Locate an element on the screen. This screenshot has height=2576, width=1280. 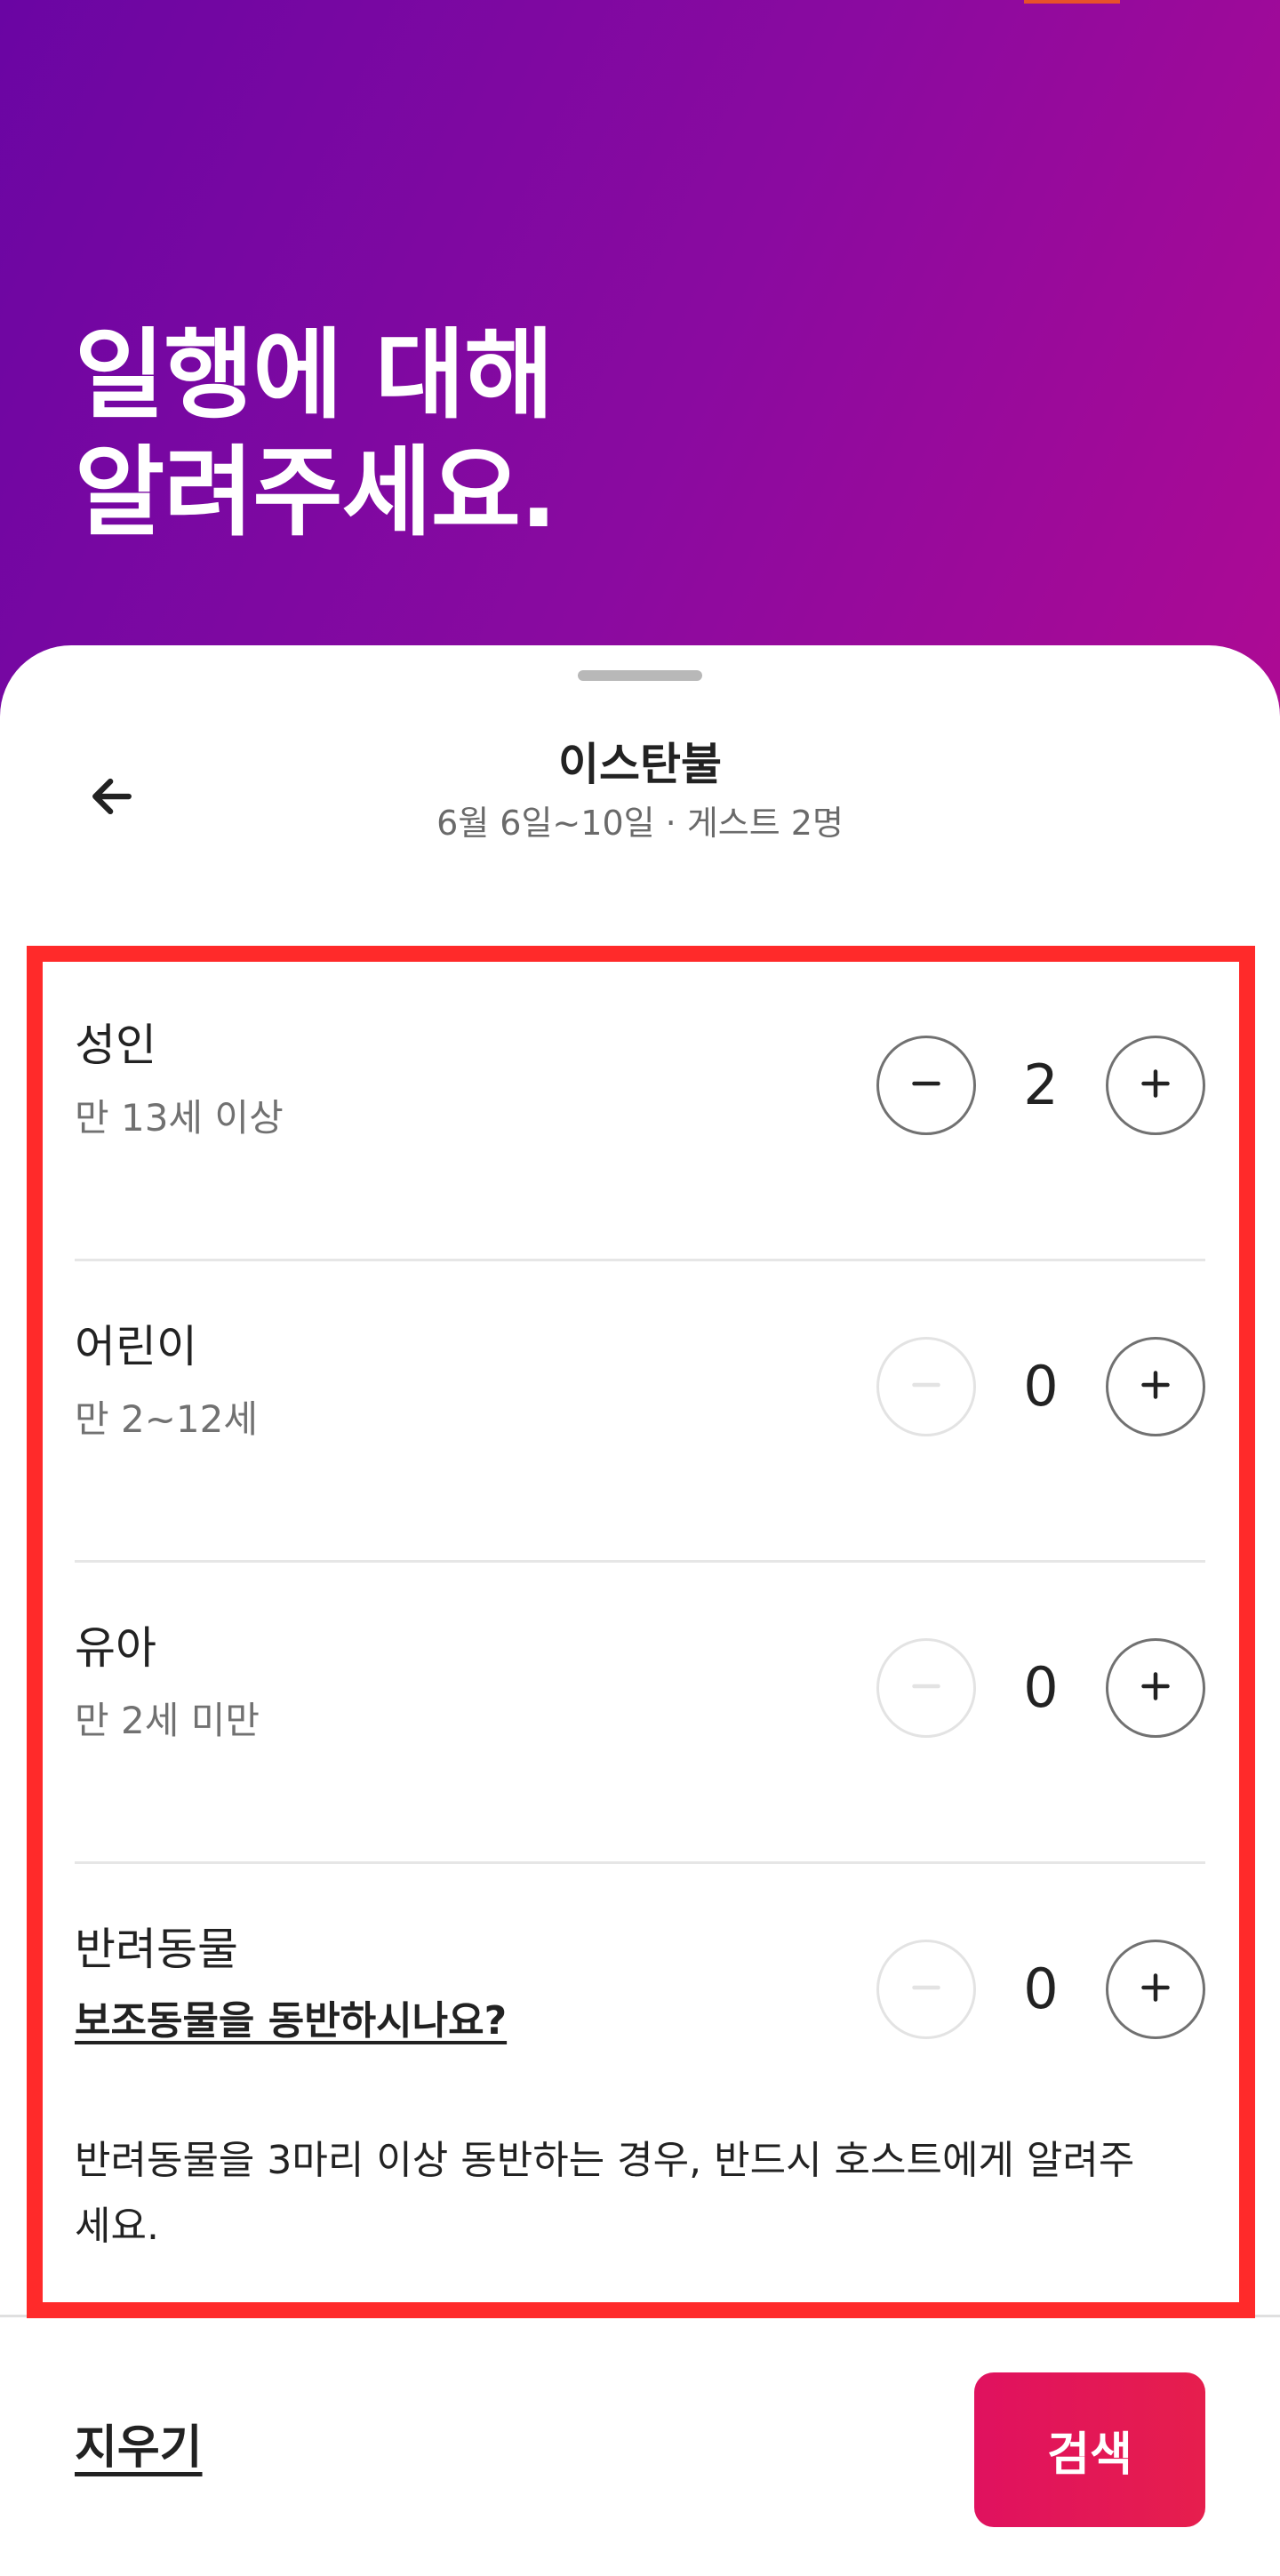
drag-handle is located at coordinates (640, 675).